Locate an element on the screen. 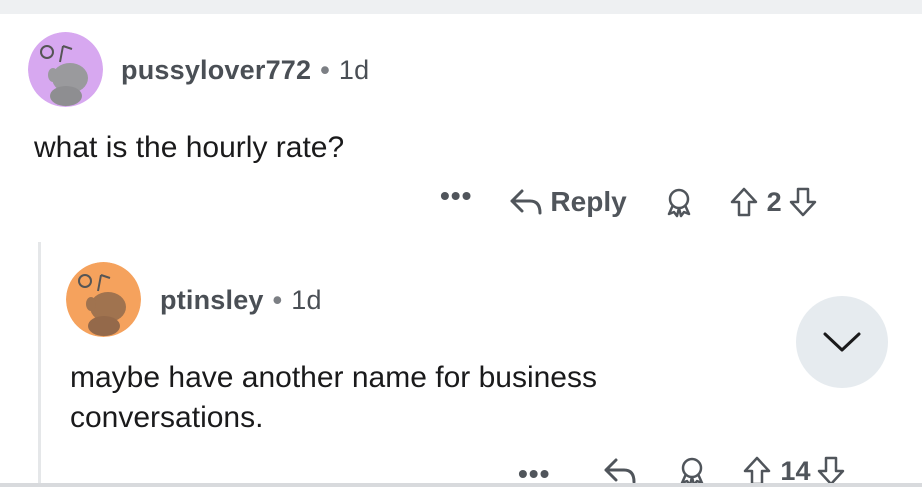 This screenshot has width=922, height=487. chevron-down-icon is located at coordinates (842, 342).